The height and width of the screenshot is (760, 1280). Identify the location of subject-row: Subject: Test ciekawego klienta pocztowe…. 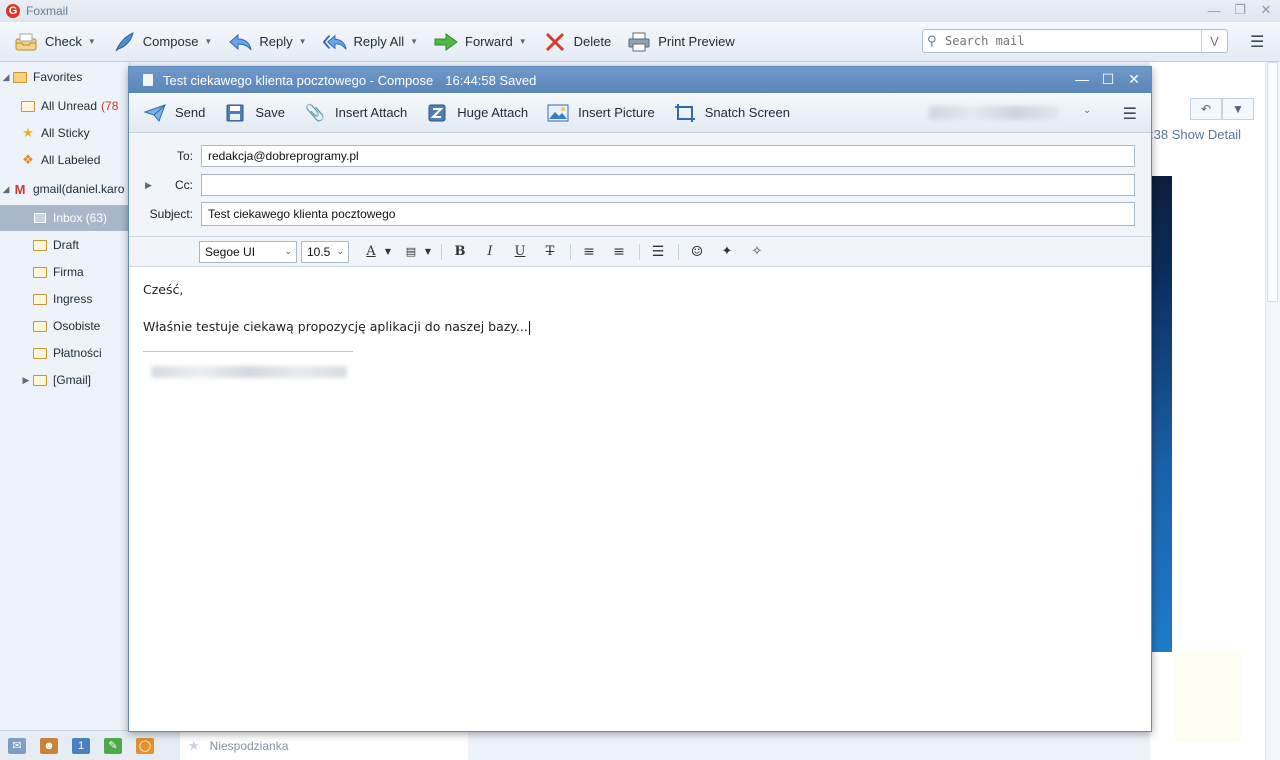
(640, 214).